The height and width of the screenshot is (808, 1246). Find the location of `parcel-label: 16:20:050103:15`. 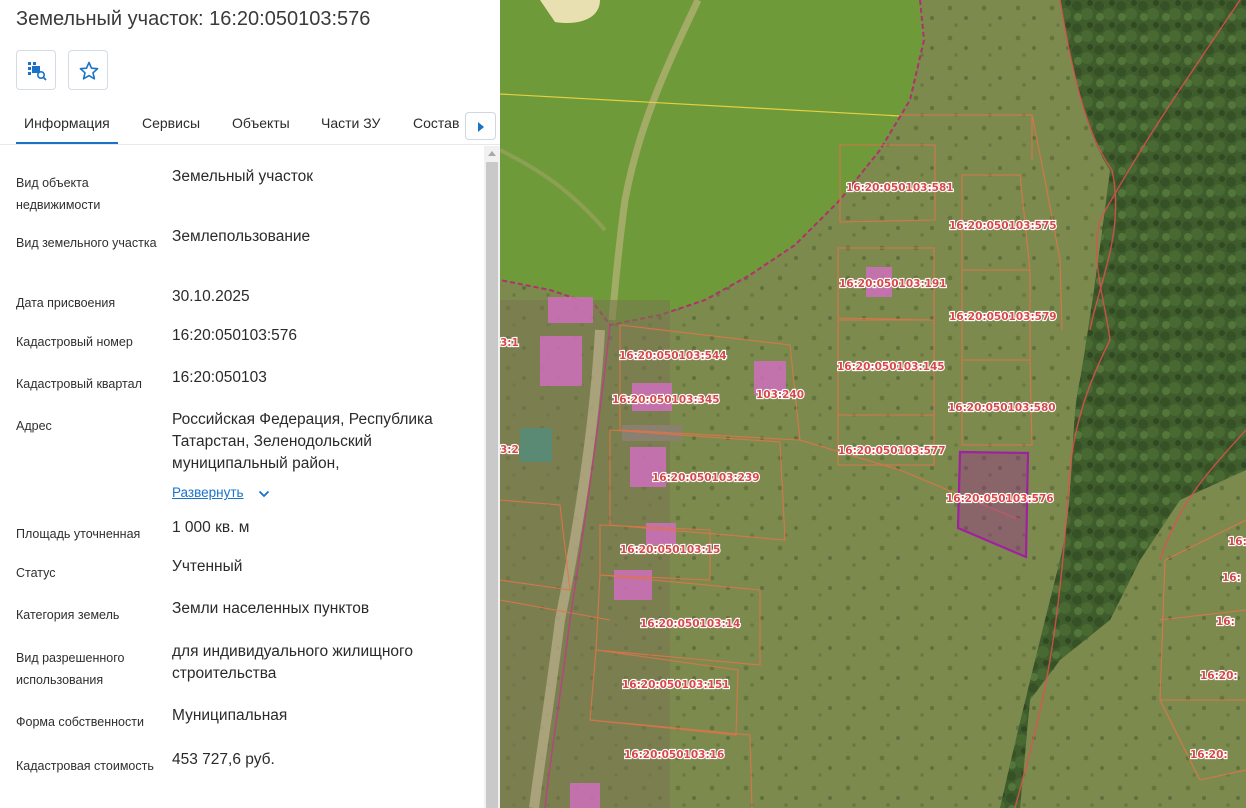

parcel-label: 16:20:050103:15 is located at coordinates (670, 550).